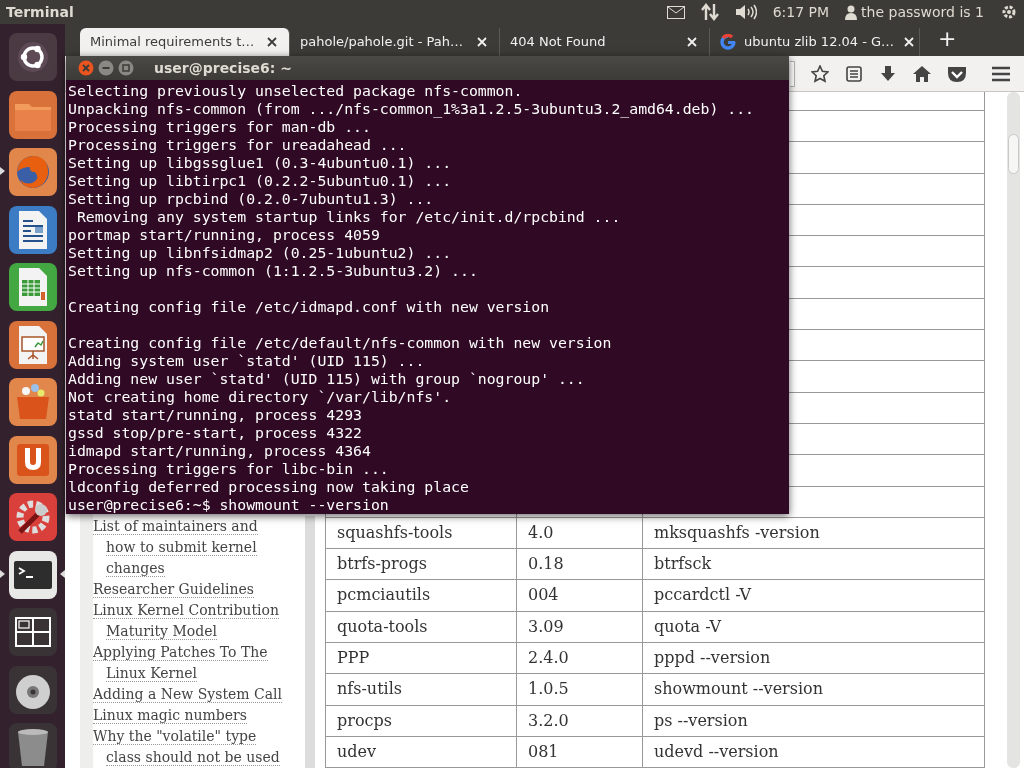  I want to click on table-cell: procps, so click(421, 720).